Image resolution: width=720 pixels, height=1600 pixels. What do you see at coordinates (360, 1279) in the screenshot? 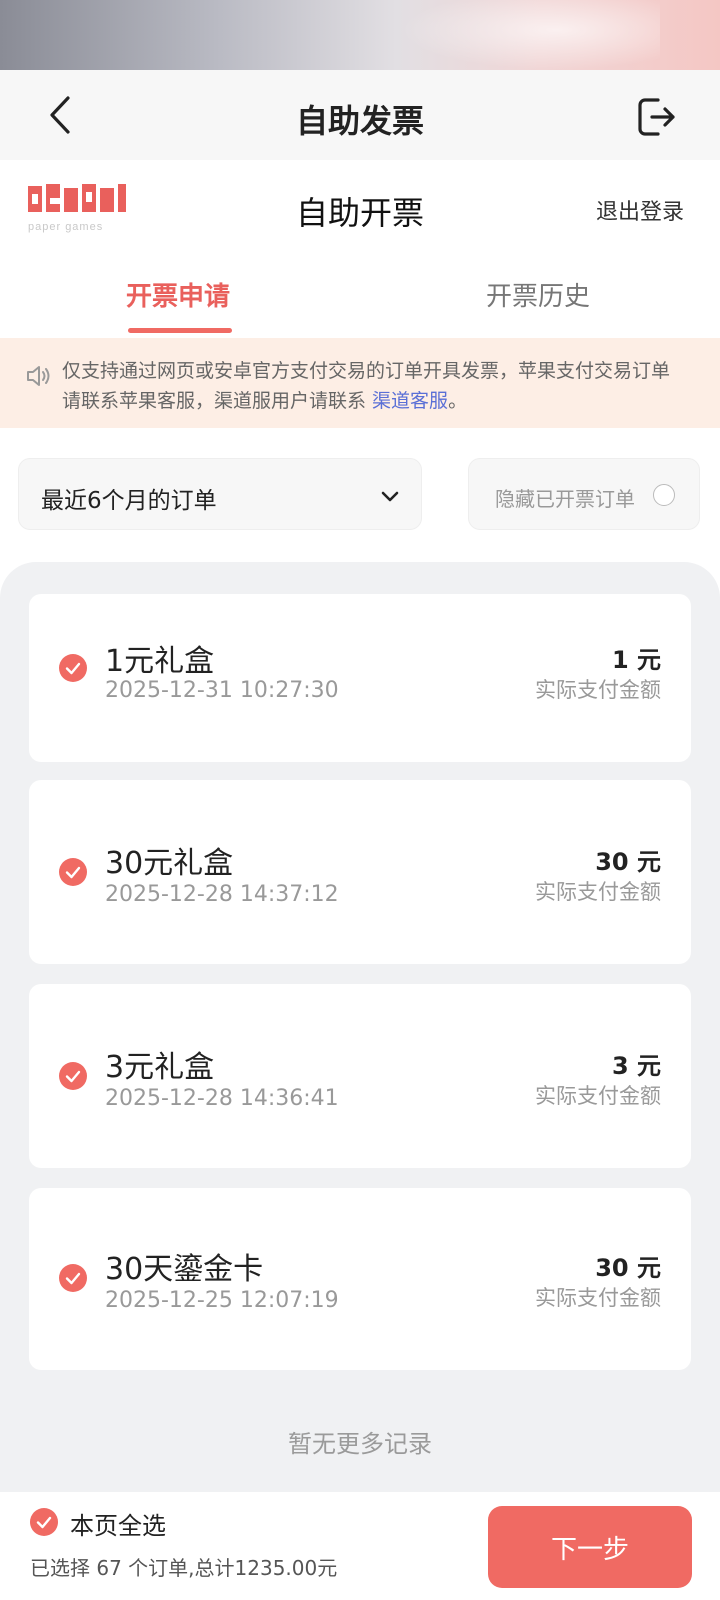
I see `order-card: 30天鎏金卡 2025-12-25 12:07:19 30 元 实际支付金额` at bounding box center [360, 1279].